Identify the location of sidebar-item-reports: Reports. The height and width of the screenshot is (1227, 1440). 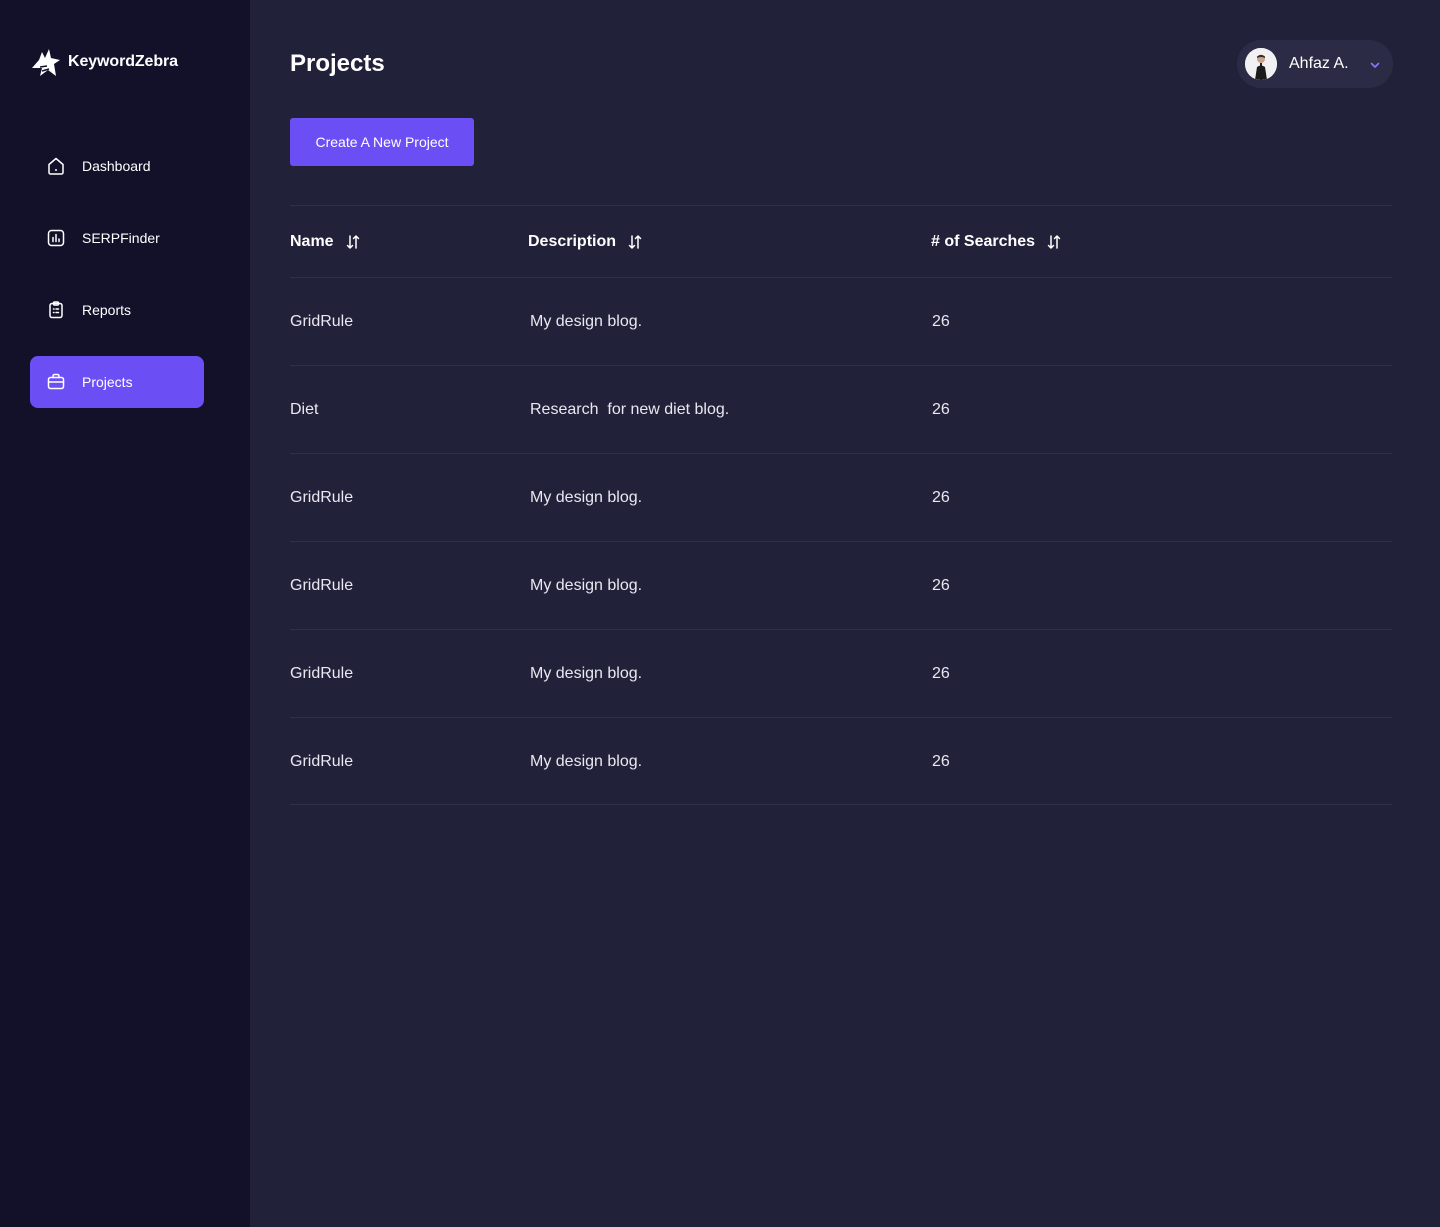
(117, 310).